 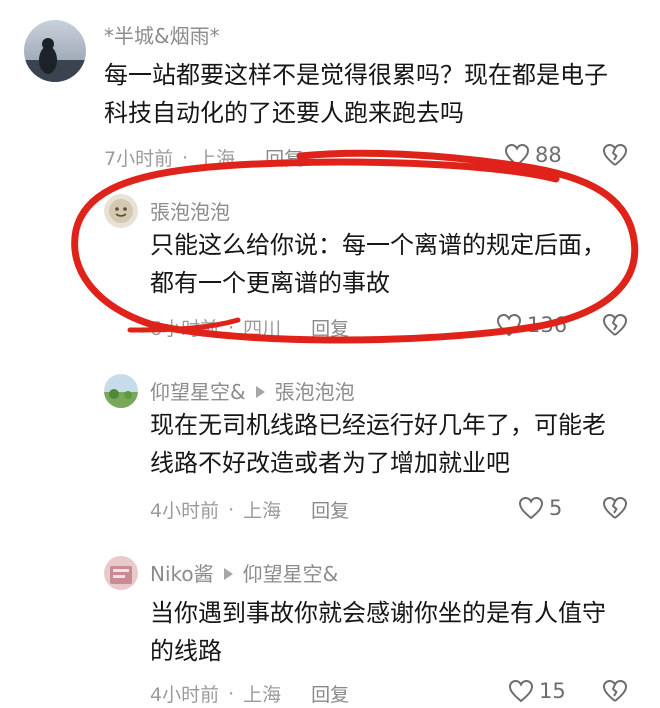 What do you see at coordinates (378, 264) in the screenshot?
I see `comment-text: 只能这么给你说：每一个离谱的规定后面， 都有一个更离谱的事故` at bounding box center [378, 264].